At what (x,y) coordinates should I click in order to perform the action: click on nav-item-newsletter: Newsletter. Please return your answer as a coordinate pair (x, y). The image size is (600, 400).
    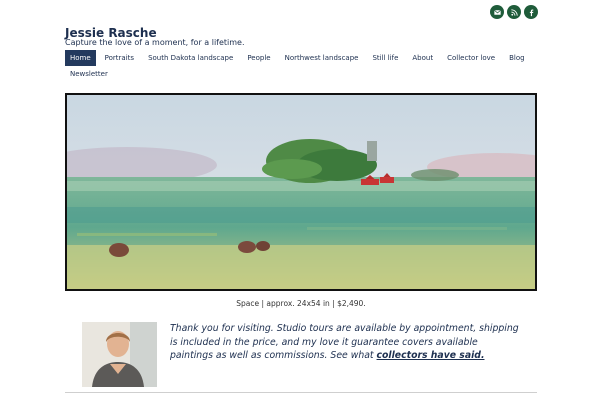
    Looking at the image, I should click on (89, 74).